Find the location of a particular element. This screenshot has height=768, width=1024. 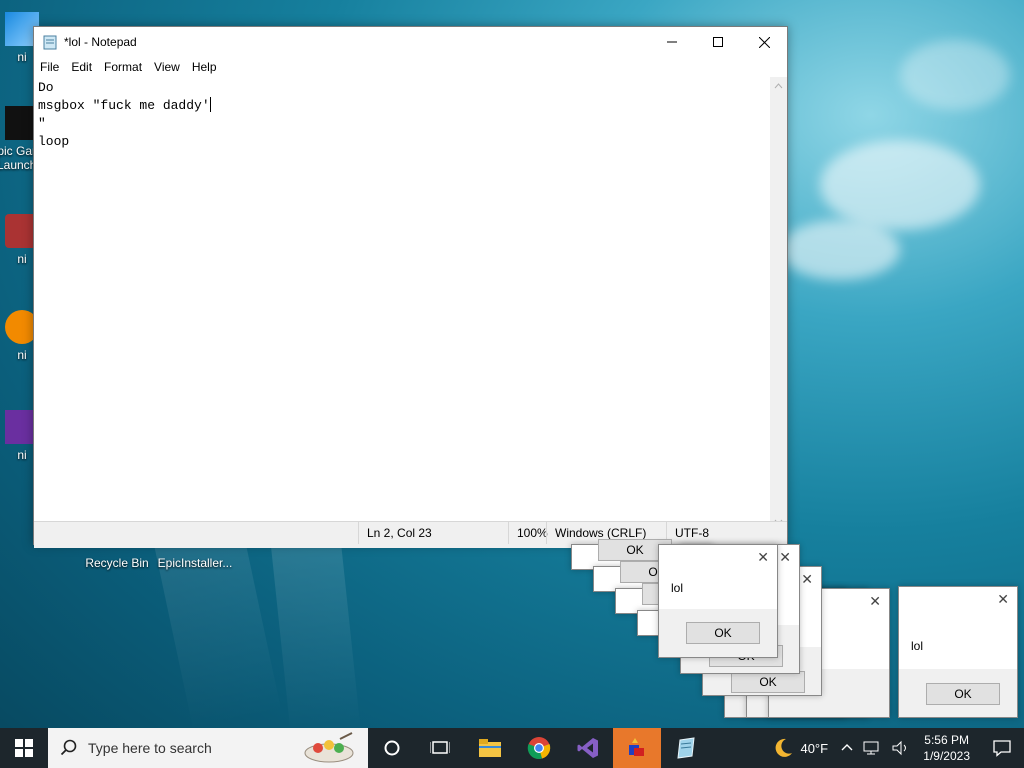

system-tray: 40°F 5:56 PM 1/9/2023 is located at coordinates (894, 748).